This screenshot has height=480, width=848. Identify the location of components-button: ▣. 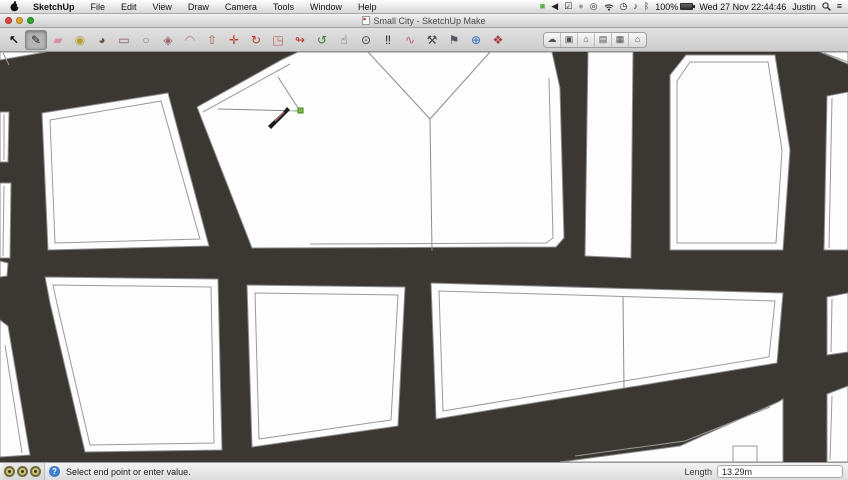
(569, 39).